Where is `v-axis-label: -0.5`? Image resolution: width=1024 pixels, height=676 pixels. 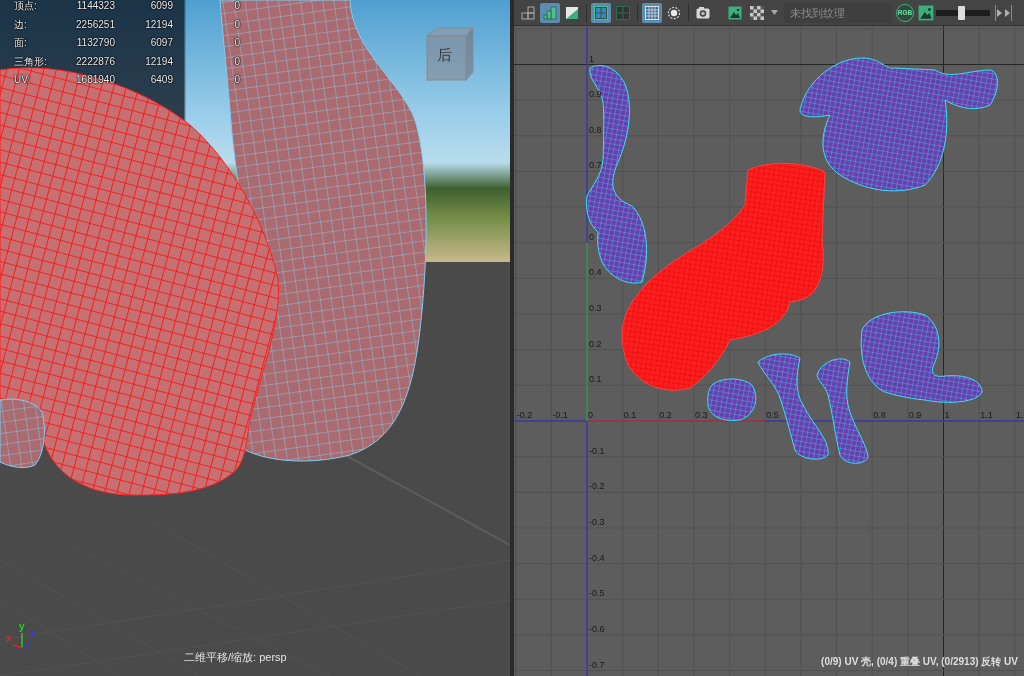
v-axis-label: -0.5 is located at coordinates (597, 593).